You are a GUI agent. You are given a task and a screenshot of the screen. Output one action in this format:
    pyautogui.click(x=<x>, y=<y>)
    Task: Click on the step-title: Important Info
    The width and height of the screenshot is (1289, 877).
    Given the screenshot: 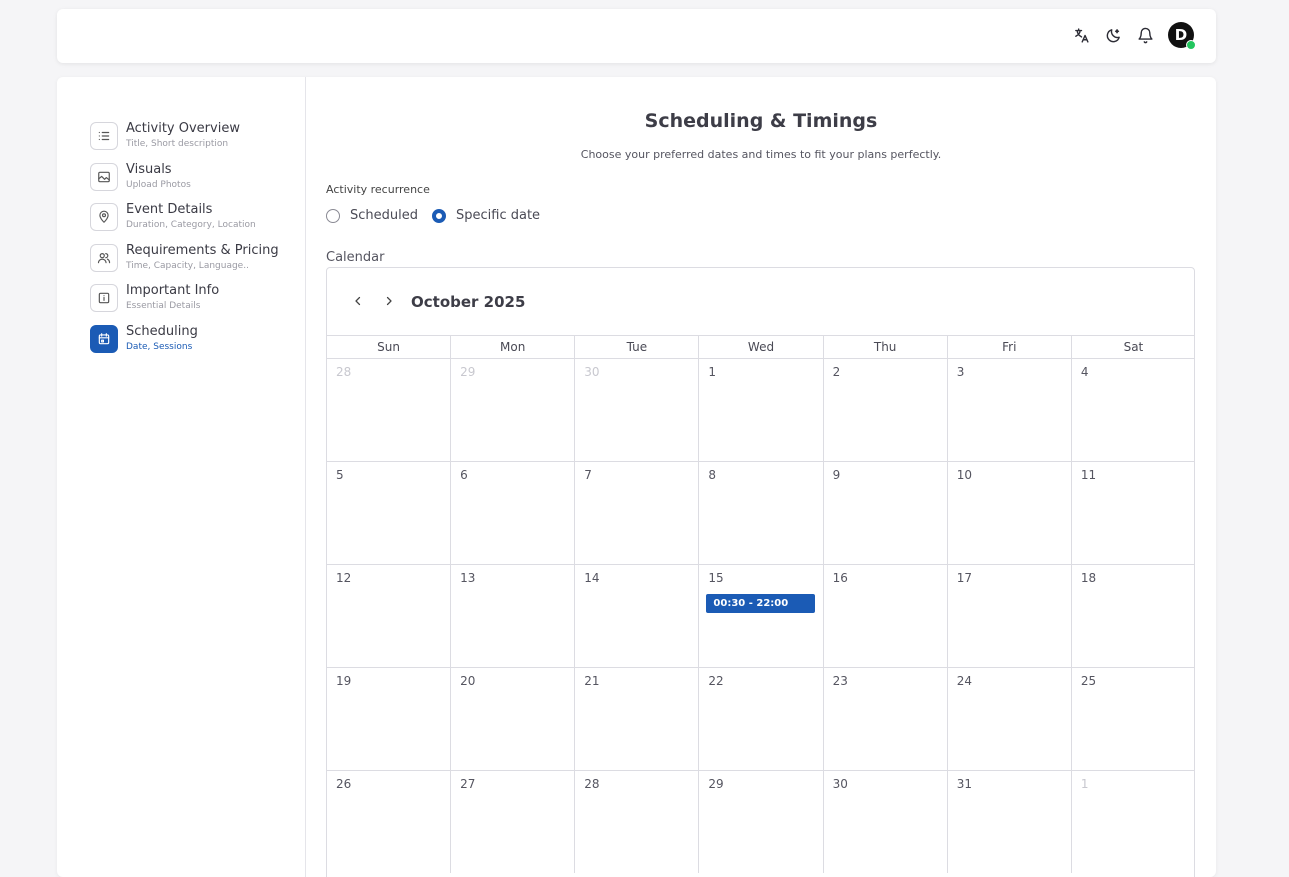 What is the action you would take?
    pyautogui.click(x=173, y=290)
    